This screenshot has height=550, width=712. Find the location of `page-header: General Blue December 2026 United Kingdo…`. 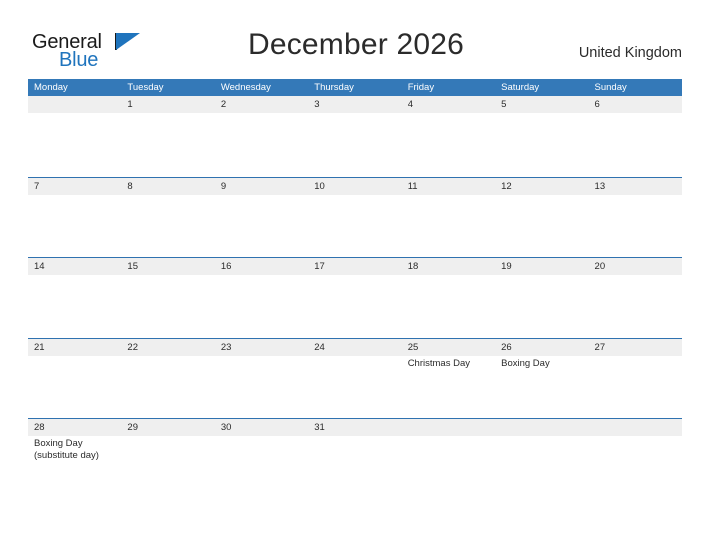

page-header: General Blue December 2026 United Kingdo… is located at coordinates (356, 39).